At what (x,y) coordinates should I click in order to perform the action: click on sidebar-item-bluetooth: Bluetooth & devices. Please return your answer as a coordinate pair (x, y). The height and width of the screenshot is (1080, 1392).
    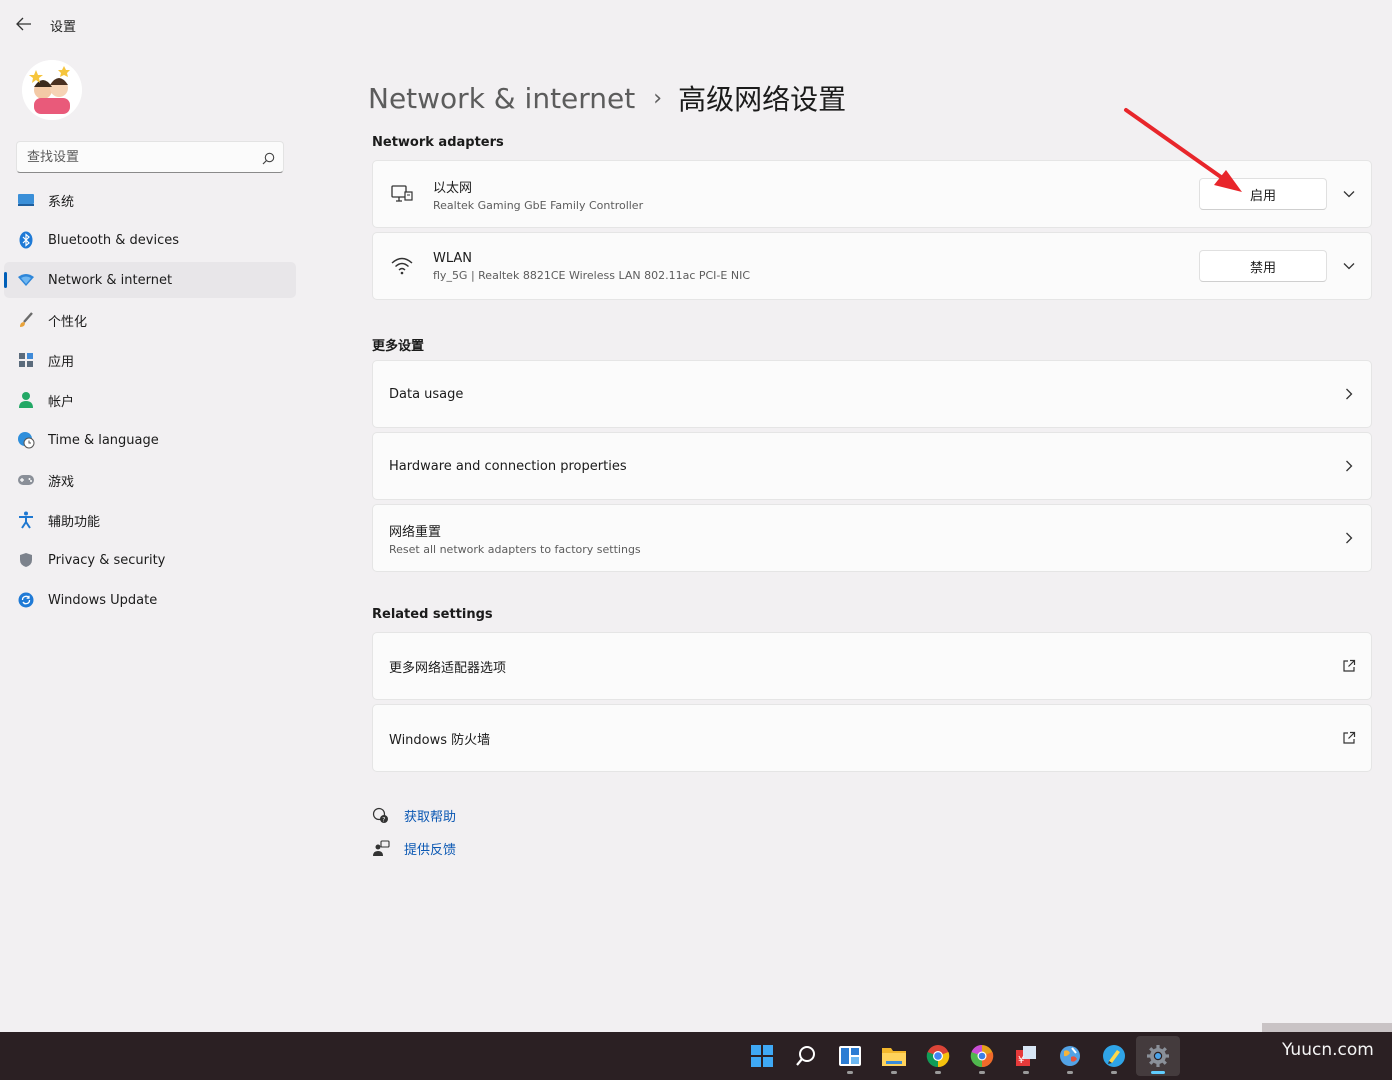
    Looking at the image, I should click on (150, 240).